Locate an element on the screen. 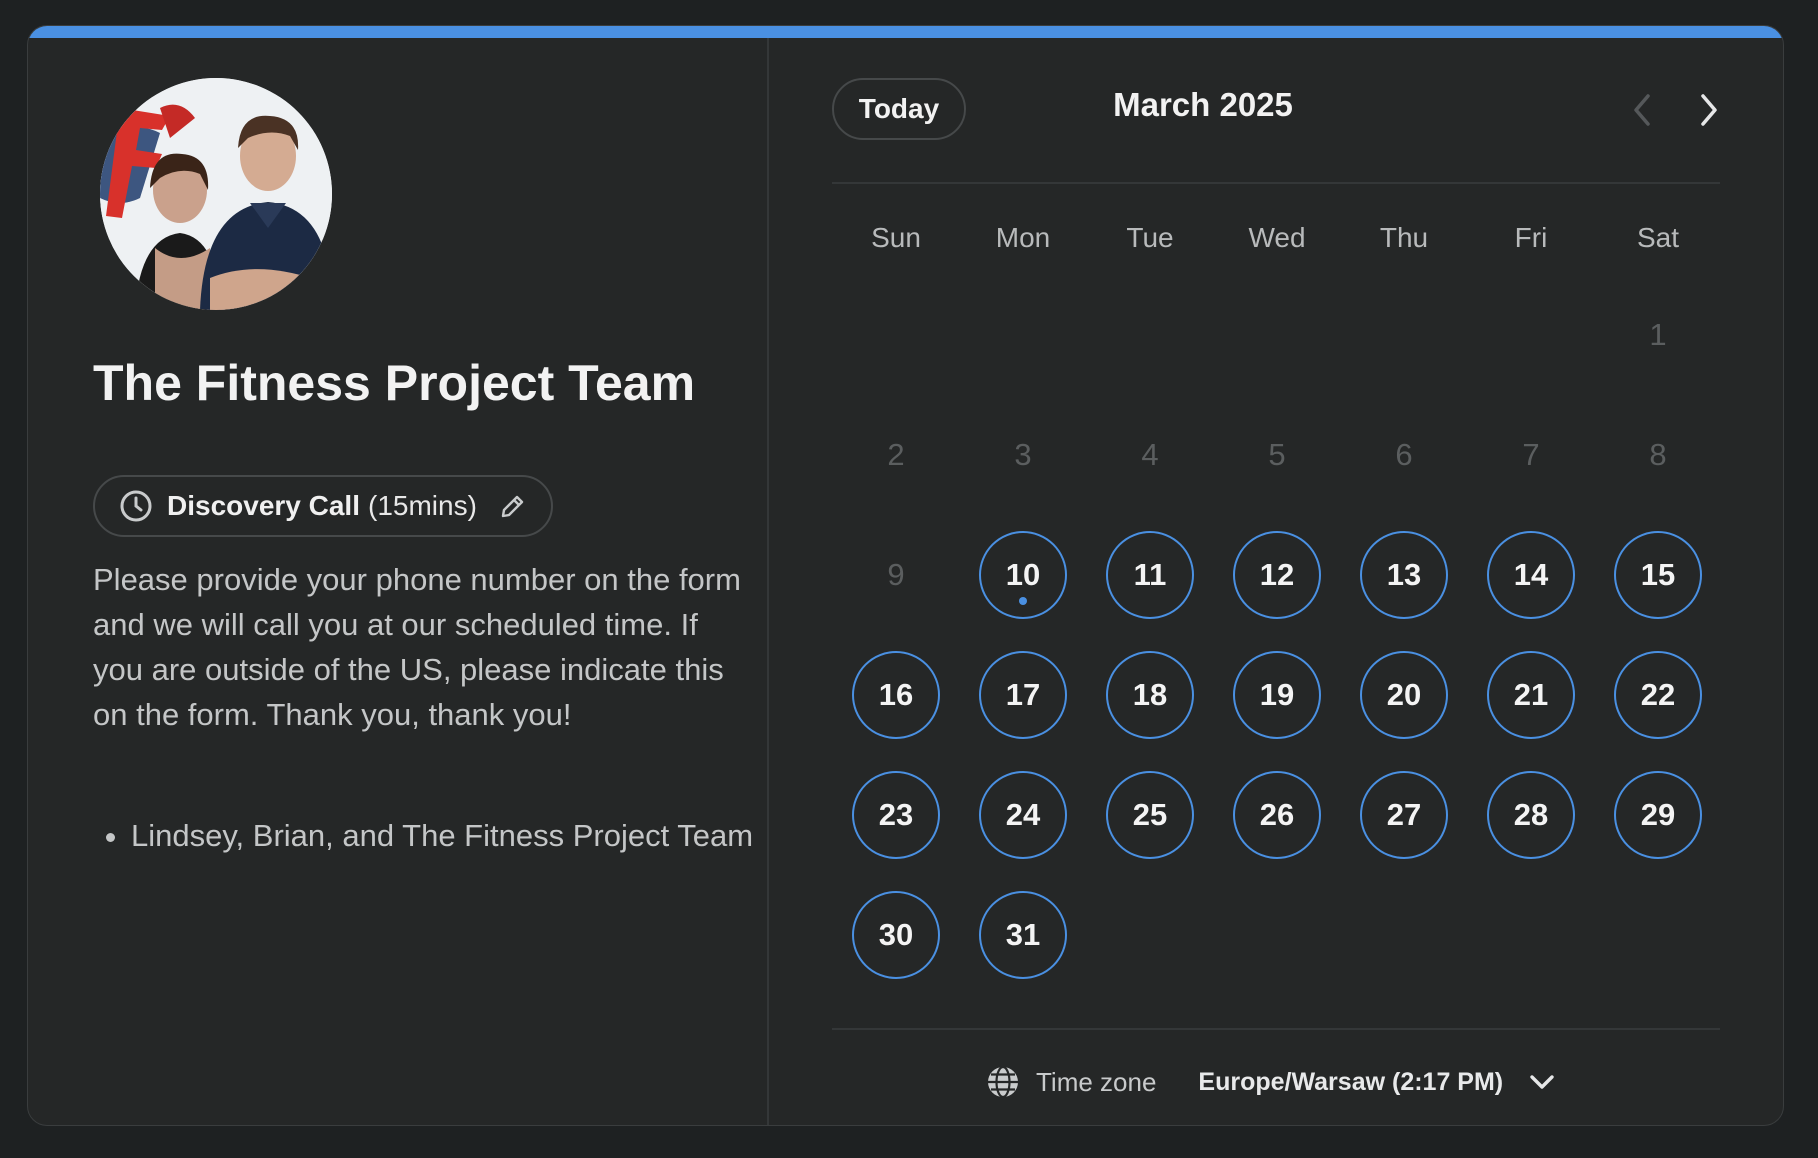  chevron-left-icon is located at coordinates (1642, 110).